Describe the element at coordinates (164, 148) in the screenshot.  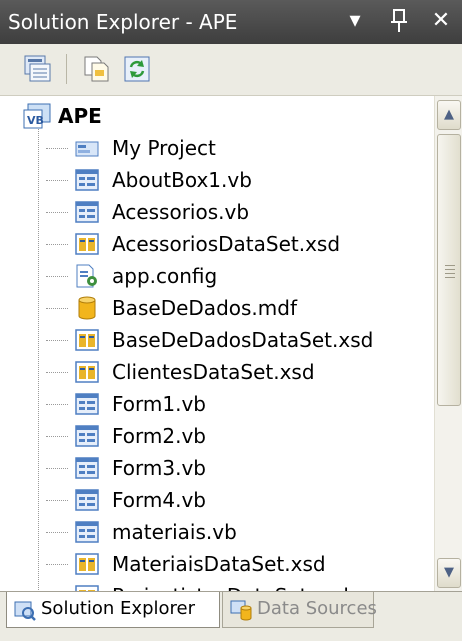
I see `tree-item-label: My Project` at that location.